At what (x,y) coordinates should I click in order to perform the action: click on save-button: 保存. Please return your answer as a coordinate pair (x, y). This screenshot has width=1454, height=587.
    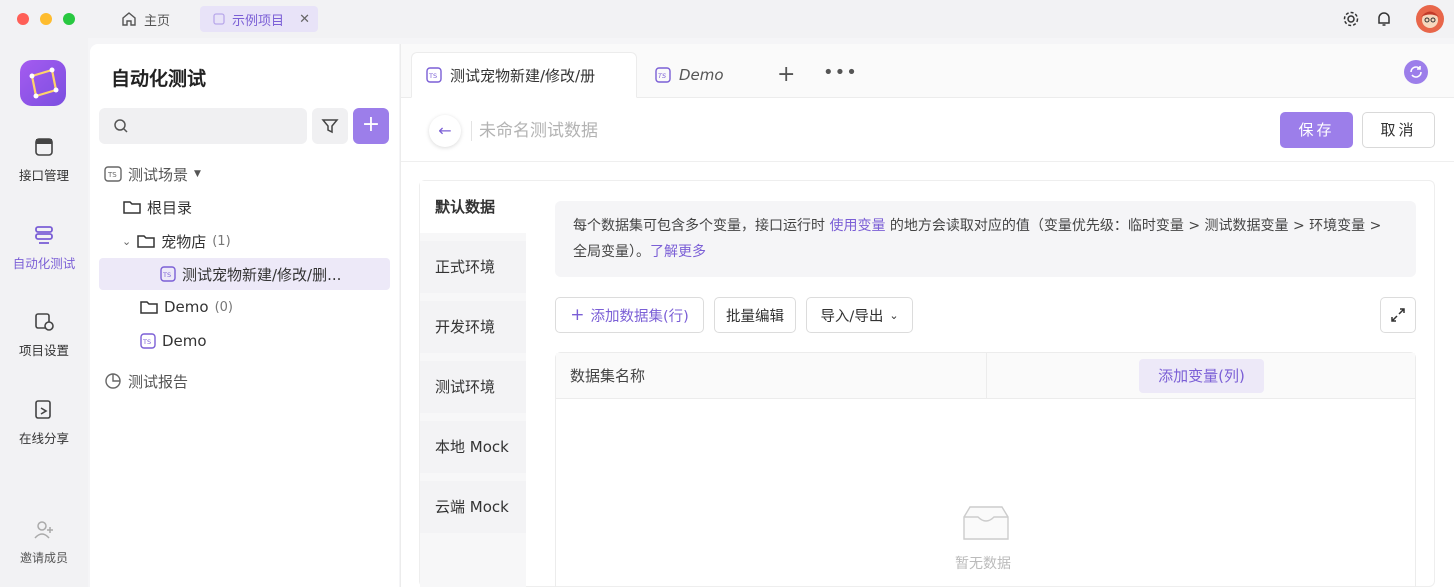
    Looking at the image, I should click on (1316, 130).